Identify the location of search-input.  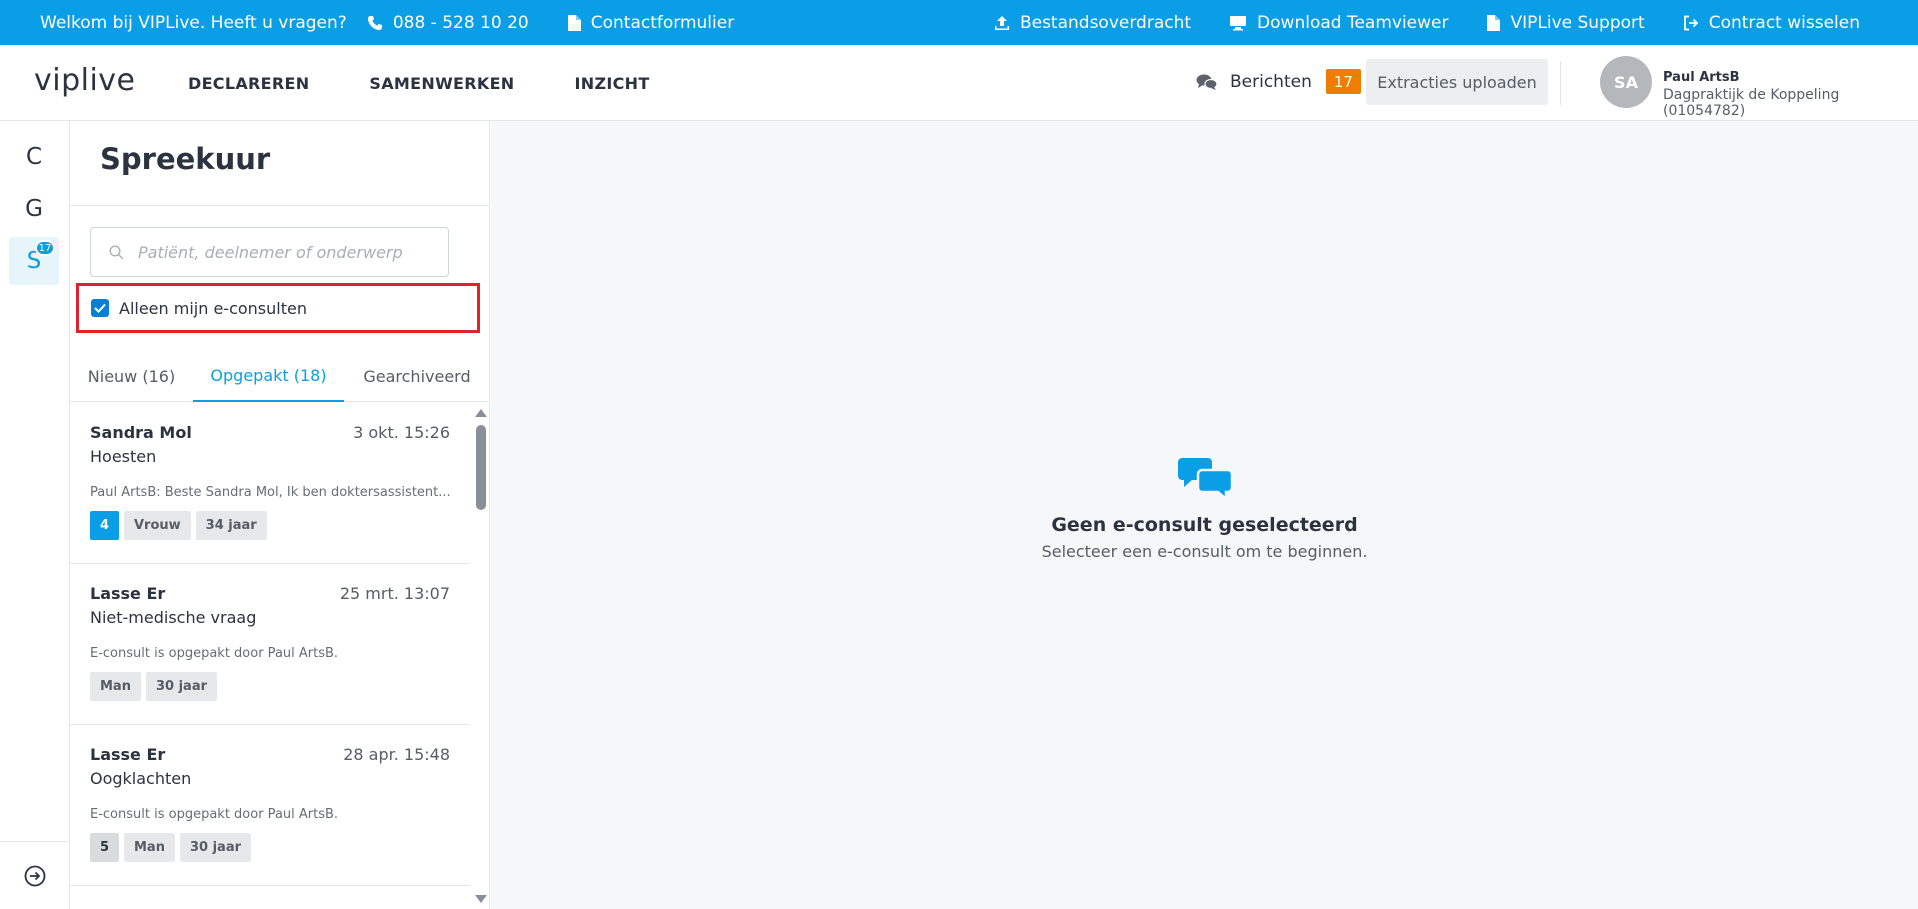
(283, 252).